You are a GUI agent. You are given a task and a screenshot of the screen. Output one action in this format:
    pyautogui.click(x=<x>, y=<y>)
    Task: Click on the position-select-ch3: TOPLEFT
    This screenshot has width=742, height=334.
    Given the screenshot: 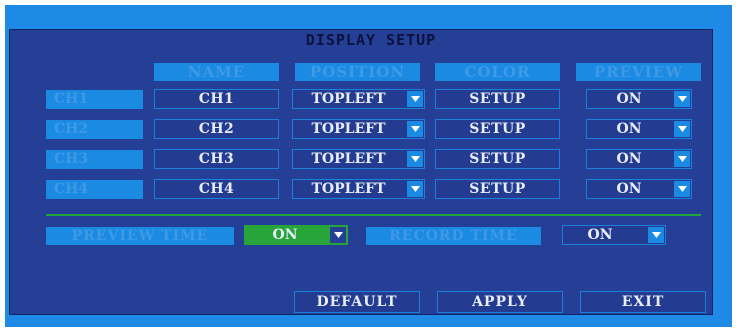 What is the action you would take?
    pyautogui.click(x=358, y=159)
    